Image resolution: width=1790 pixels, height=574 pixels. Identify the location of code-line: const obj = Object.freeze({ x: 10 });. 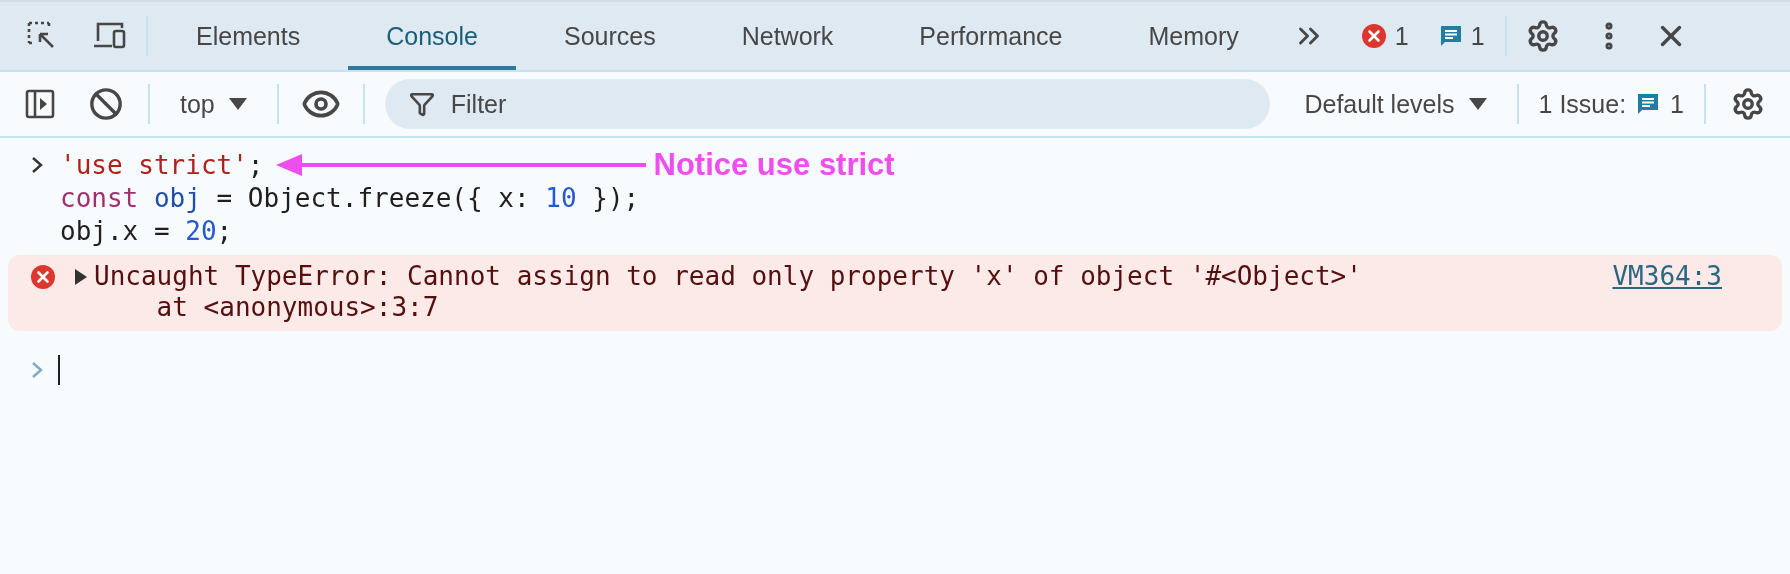
(350, 197).